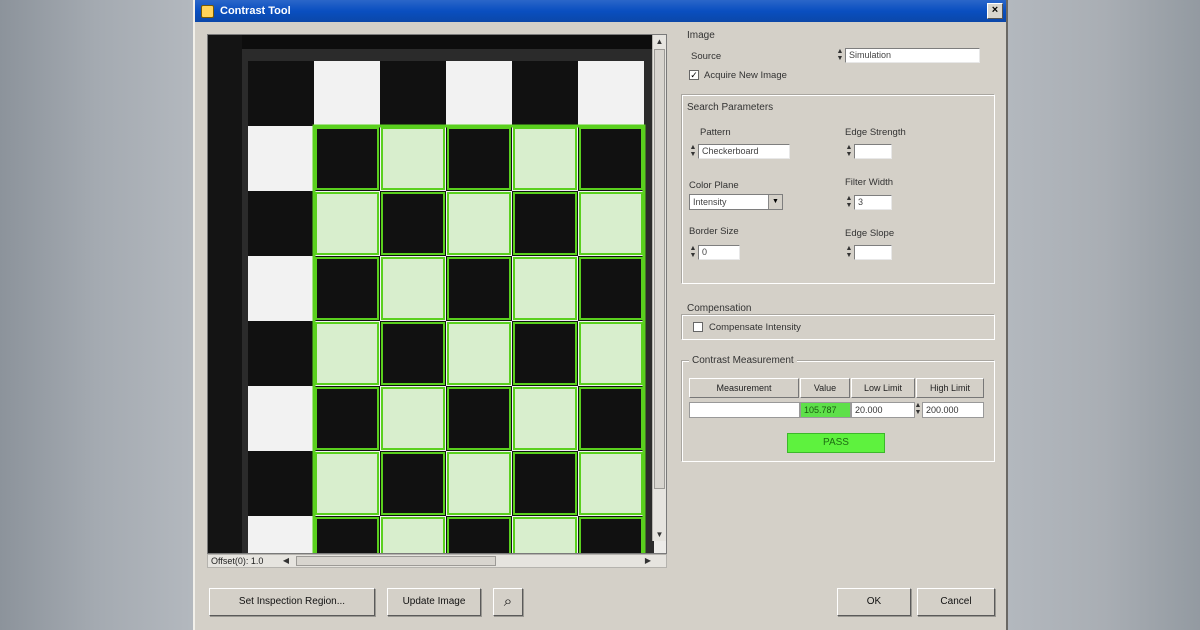  What do you see at coordinates (710, 202) in the screenshot?
I see `color-plane-value: Intensity` at bounding box center [710, 202].